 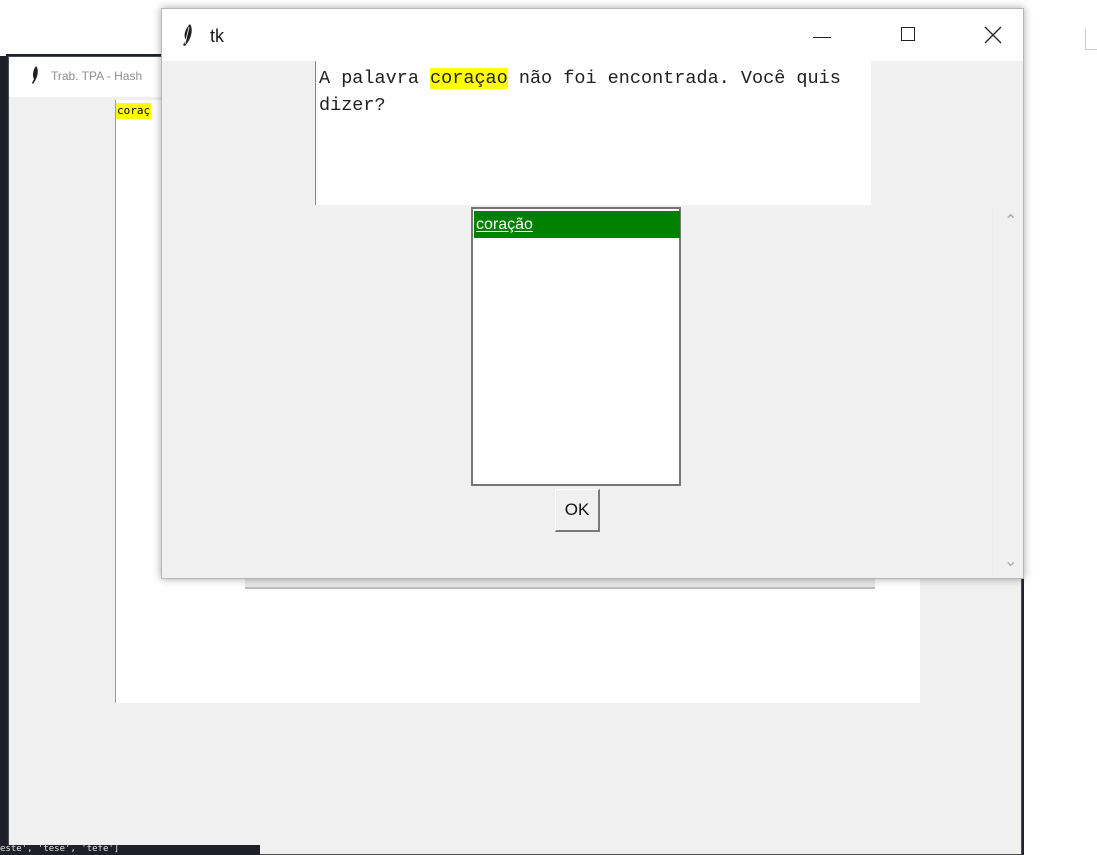 What do you see at coordinates (97, 76) in the screenshot?
I see `background-window-title: Trab. TPA - Hash` at bounding box center [97, 76].